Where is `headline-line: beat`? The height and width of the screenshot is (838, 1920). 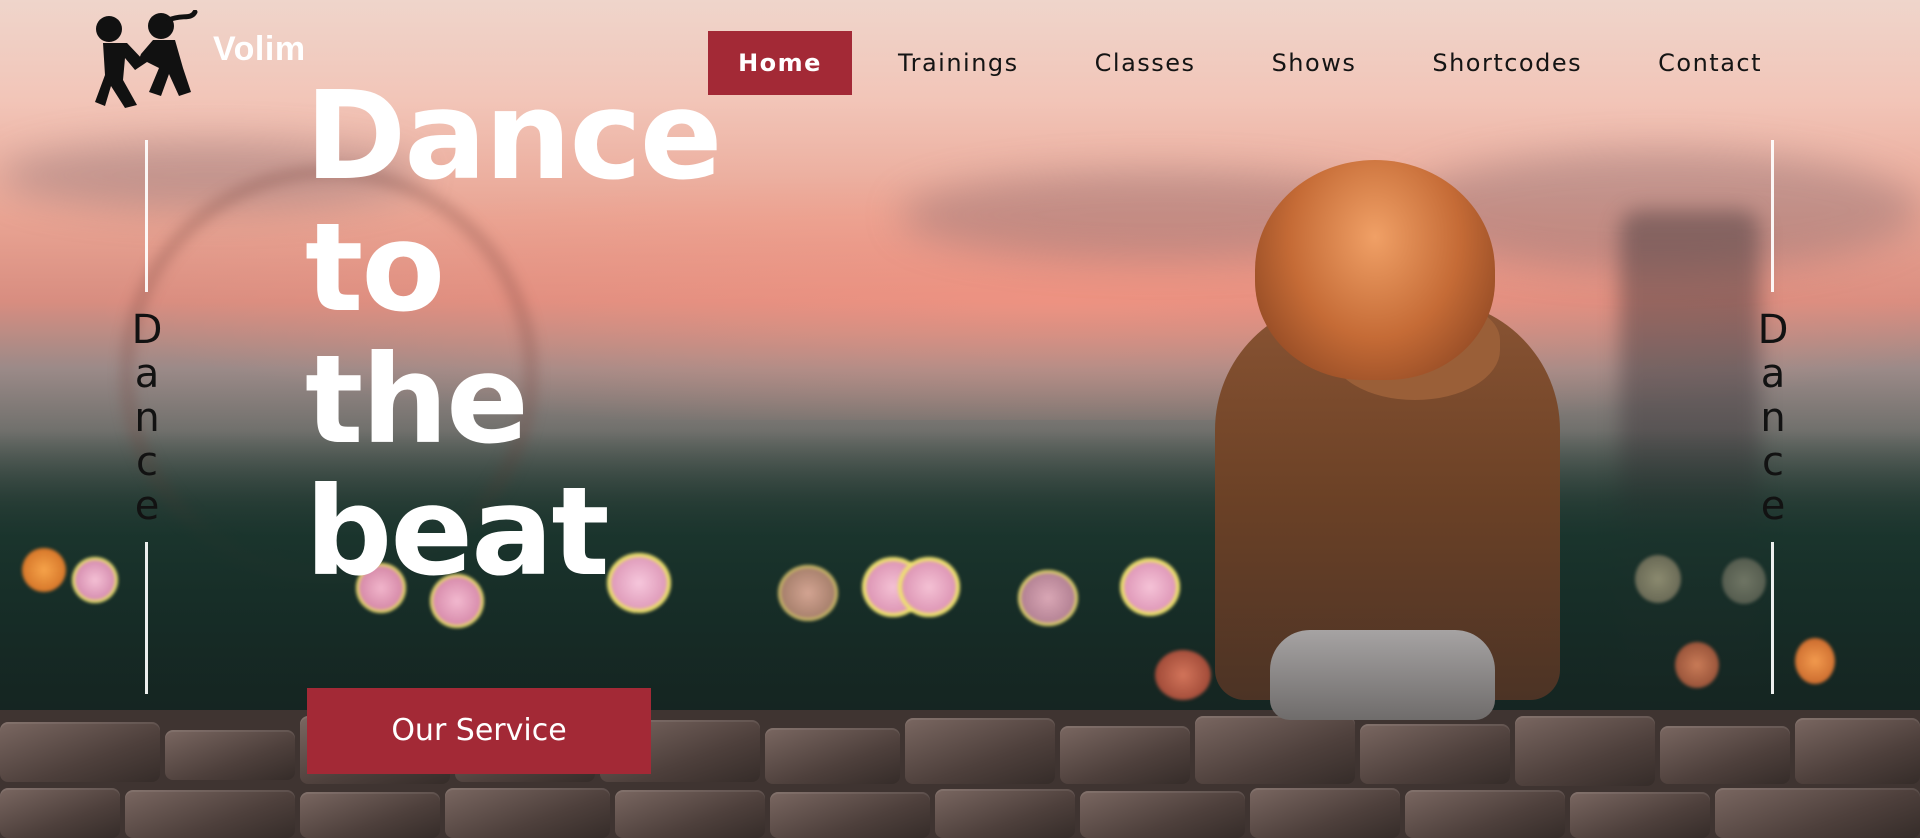
headline-line: beat is located at coordinates (457, 532).